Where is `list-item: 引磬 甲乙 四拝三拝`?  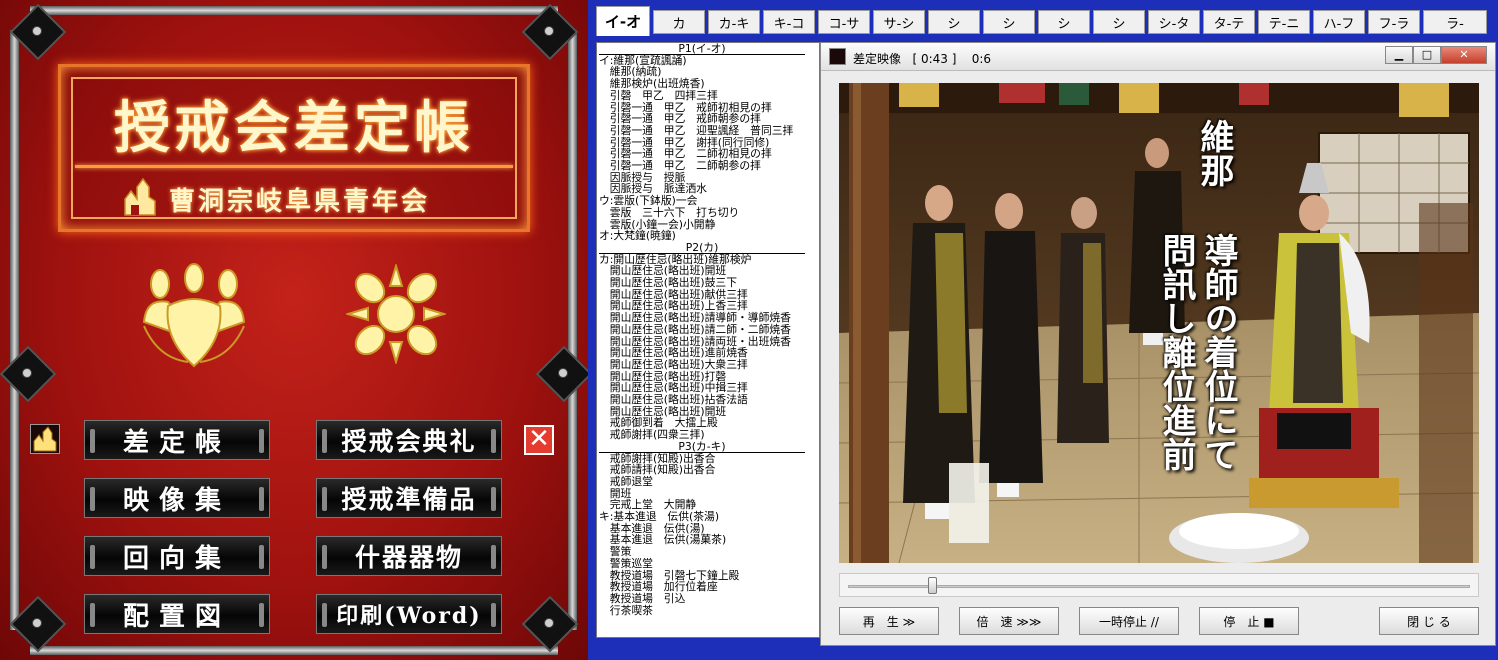
list-item: 引磬 甲乙 四拝三拝 is located at coordinates (709, 96).